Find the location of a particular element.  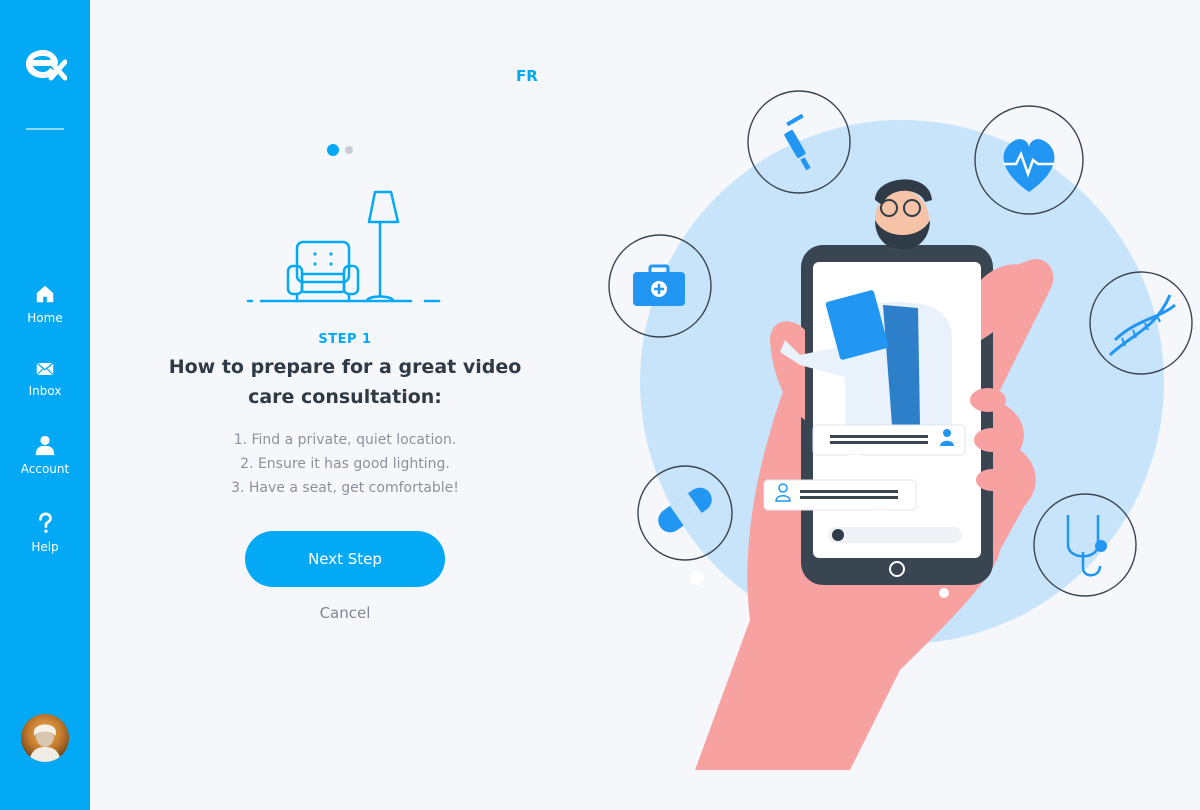

person-icon is located at coordinates (45, 445).